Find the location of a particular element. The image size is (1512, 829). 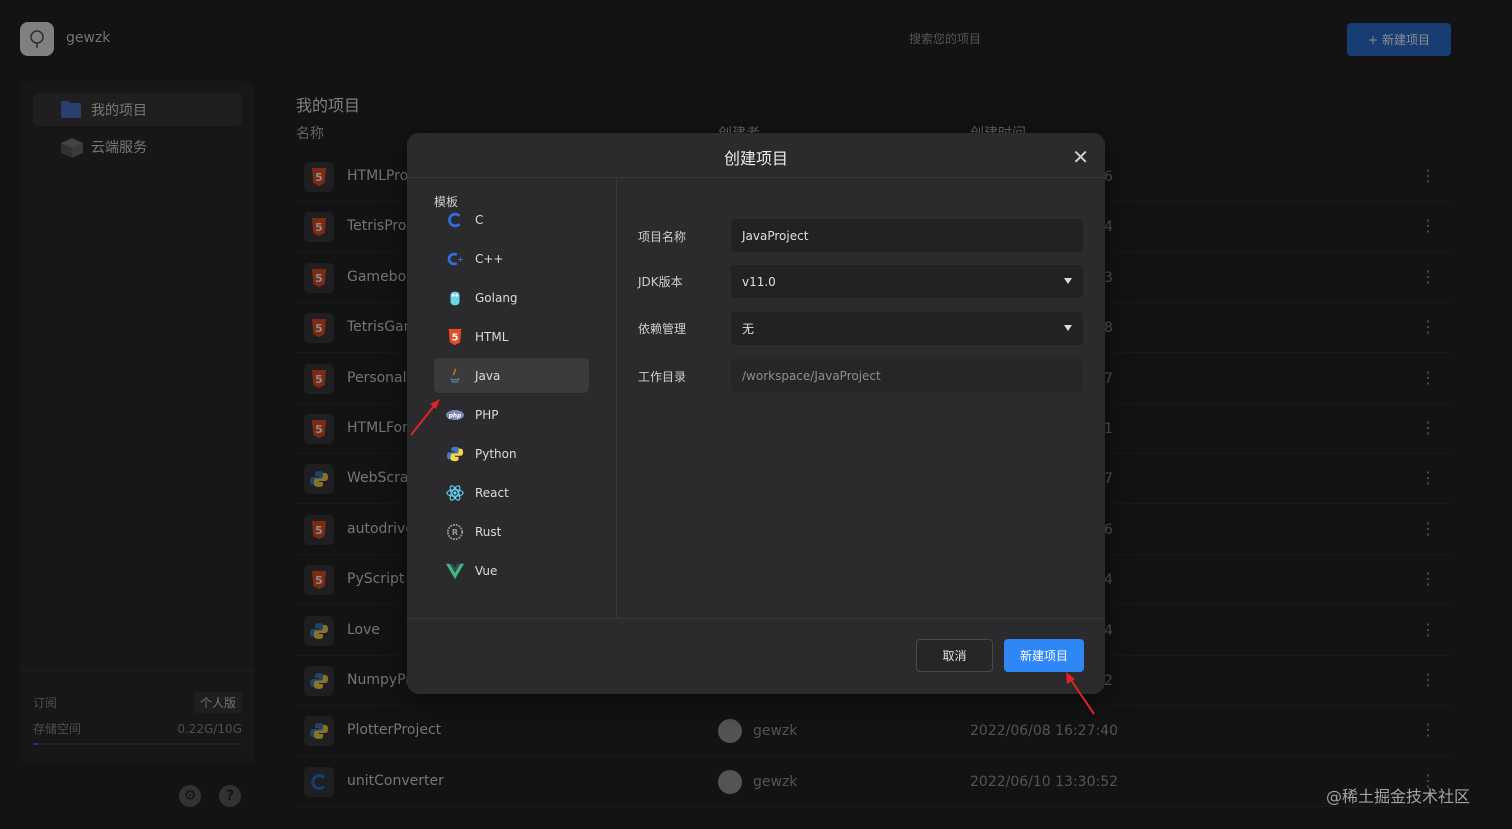

close-icon: ✕ is located at coordinates (1080, 157).